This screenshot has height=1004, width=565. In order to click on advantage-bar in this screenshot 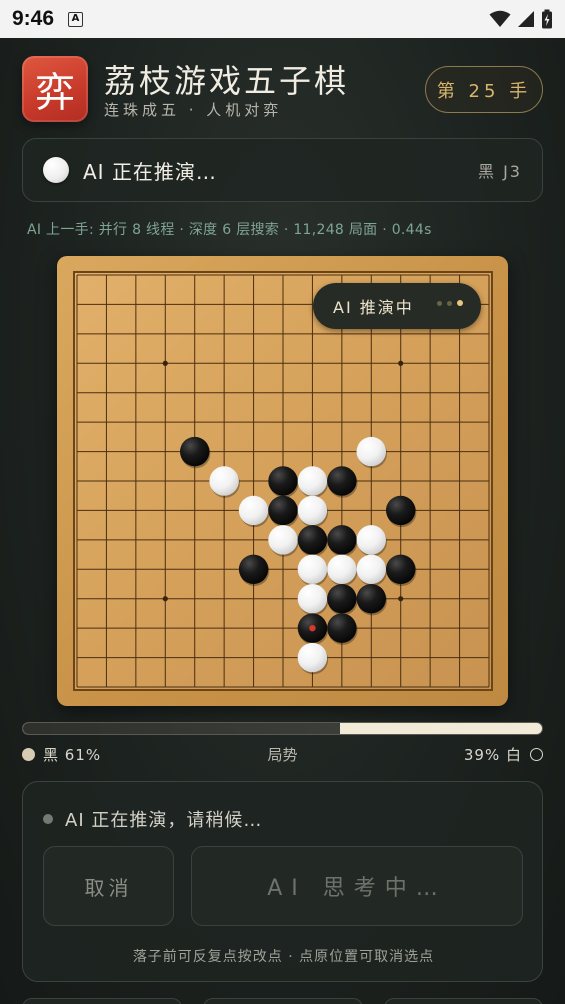, I will do `click(282, 728)`.